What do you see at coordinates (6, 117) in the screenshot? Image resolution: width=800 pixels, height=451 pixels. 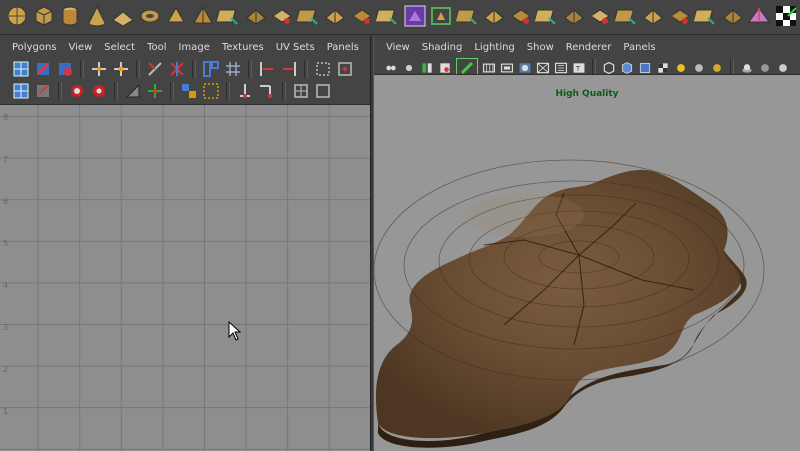 I see `uv-tick: 8` at bounding box center [6, 117].